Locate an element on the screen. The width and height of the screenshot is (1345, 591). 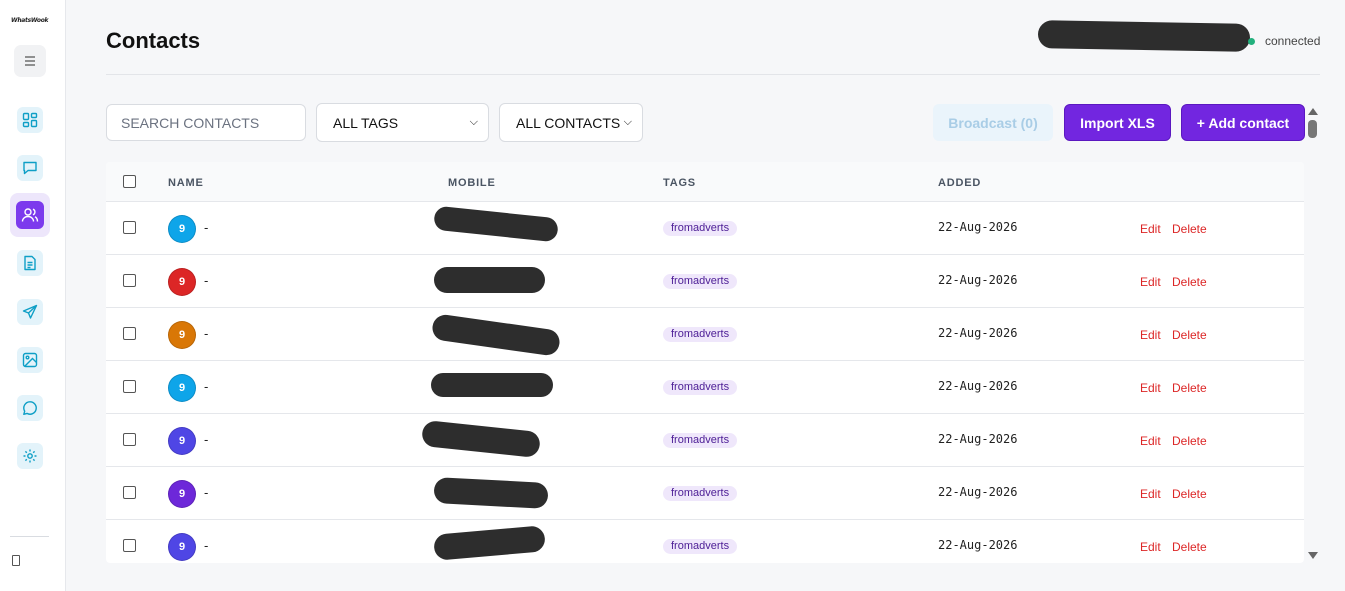
sidebar-item-messages is located at coordinates (30, 408).